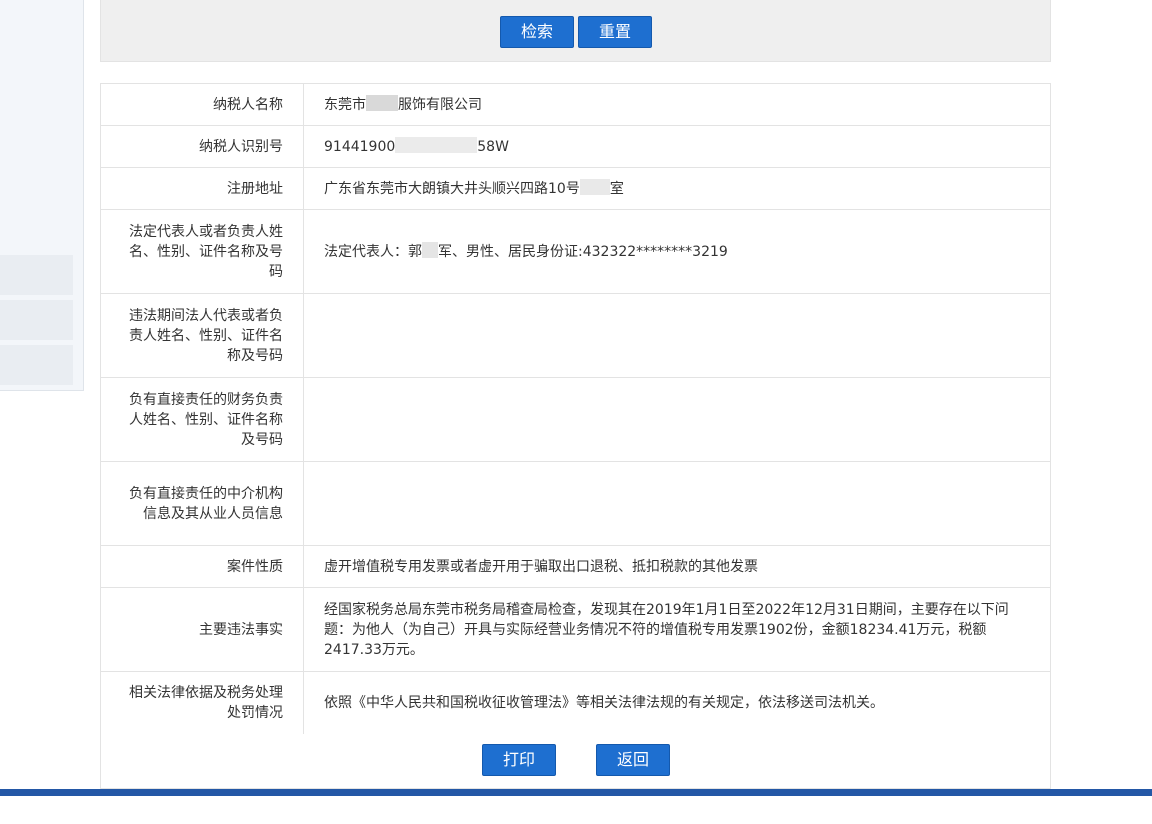 This screenshot has width=1152, height=824. What do you see at coordinates (677, 335) in the screenshot?
I see `violation-period-rep-value` at bounding box center [677, 335].